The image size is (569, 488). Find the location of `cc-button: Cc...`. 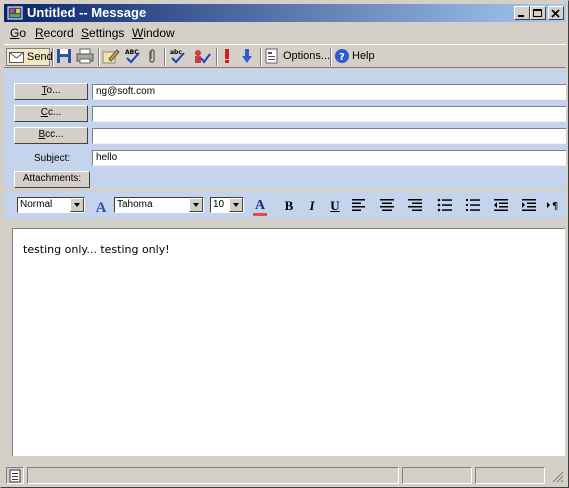

cc-button: Cc... is located at coordinates (51, 113).